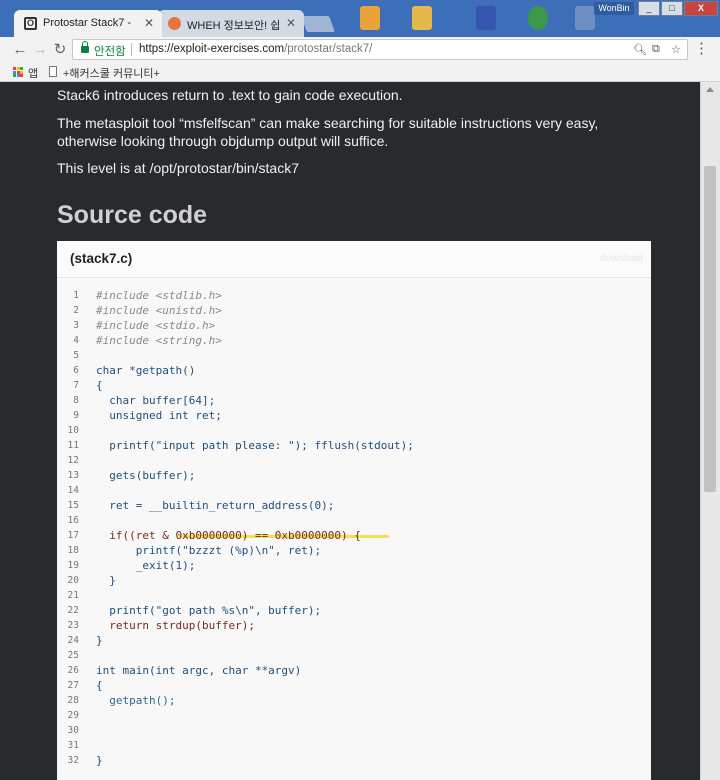  I want to click on maximize-button: □, so click(672, 8).